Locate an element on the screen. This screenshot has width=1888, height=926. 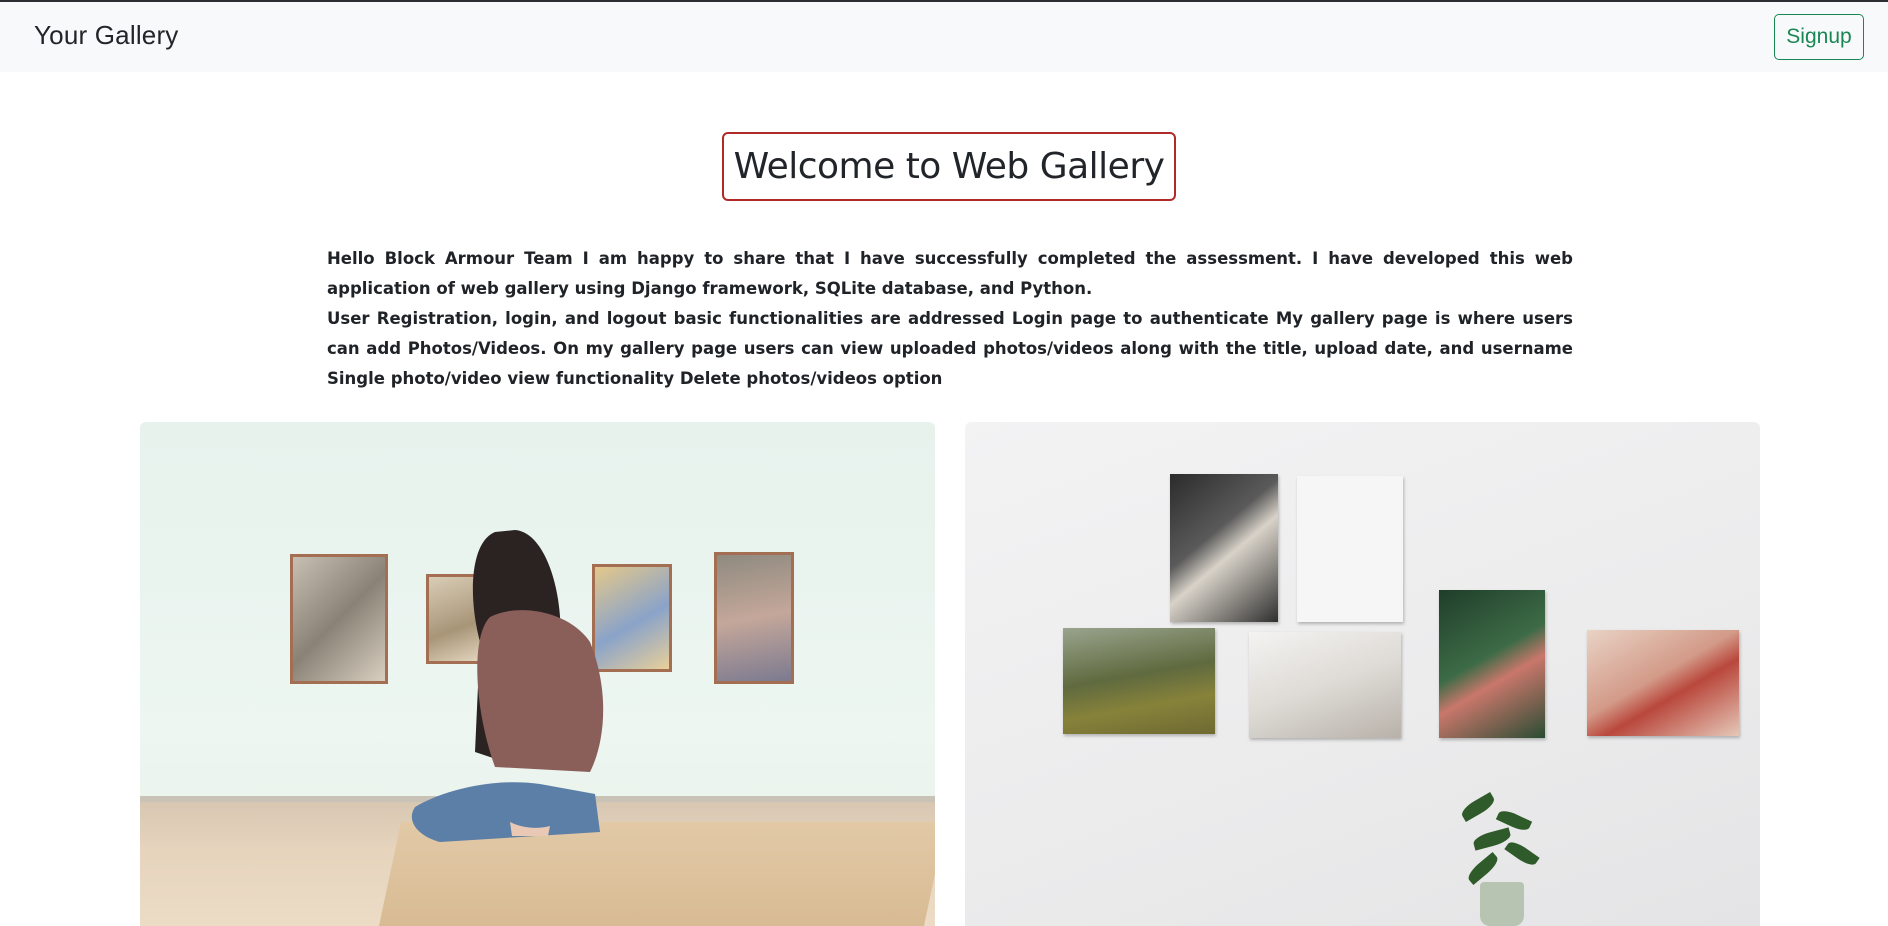
signup-button: Signup is located at coordinates (1819, 37).